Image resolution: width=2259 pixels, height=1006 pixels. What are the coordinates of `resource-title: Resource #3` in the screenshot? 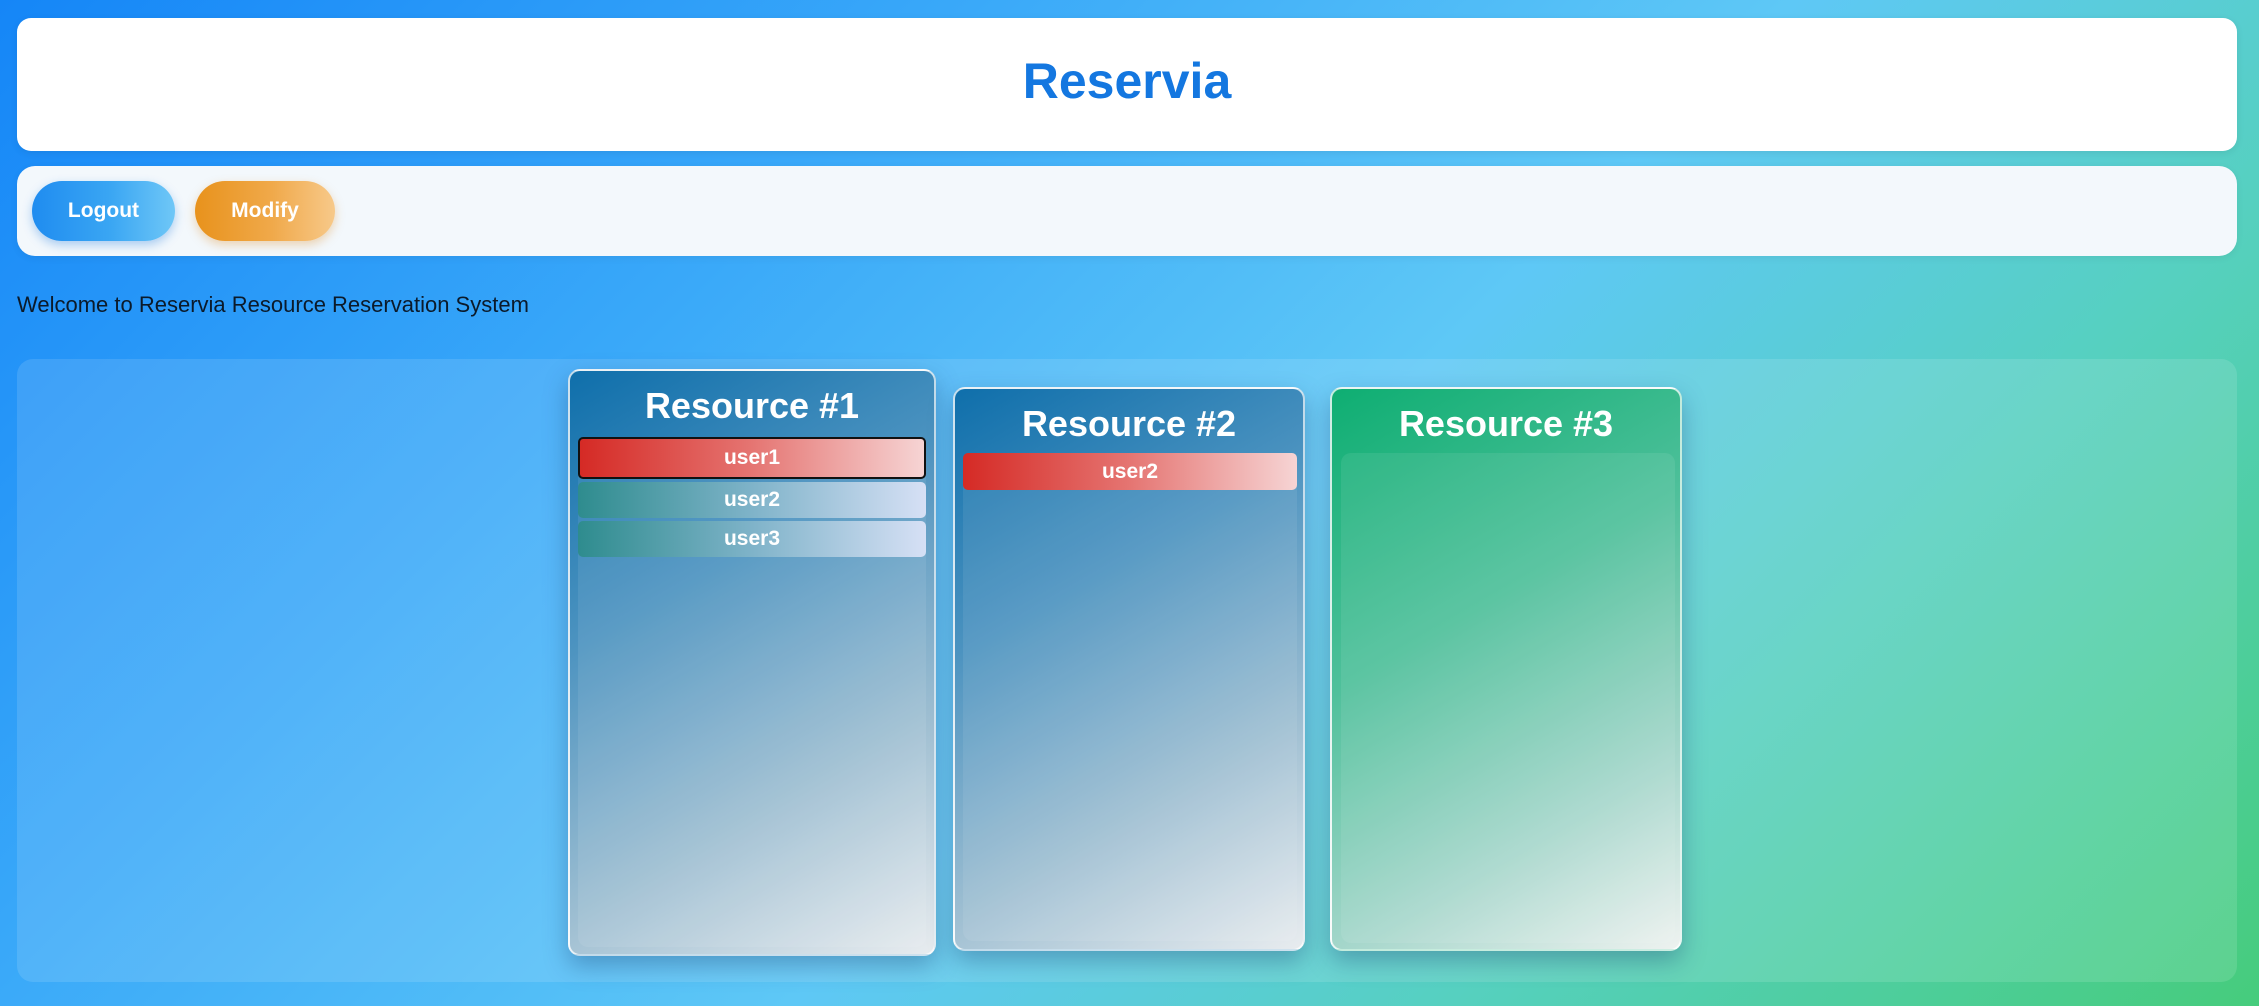 It's located at (1506, 423).